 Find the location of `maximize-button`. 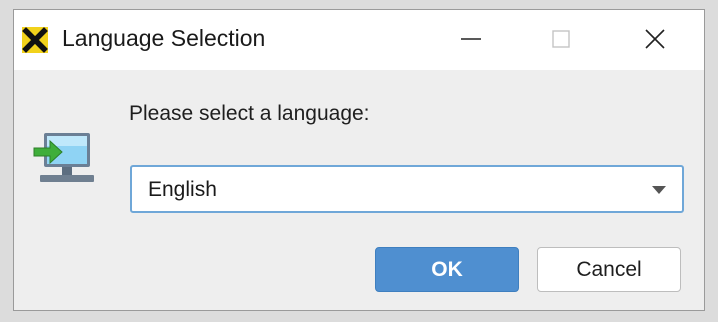

maximize-button is located at coordinates (561, 39).